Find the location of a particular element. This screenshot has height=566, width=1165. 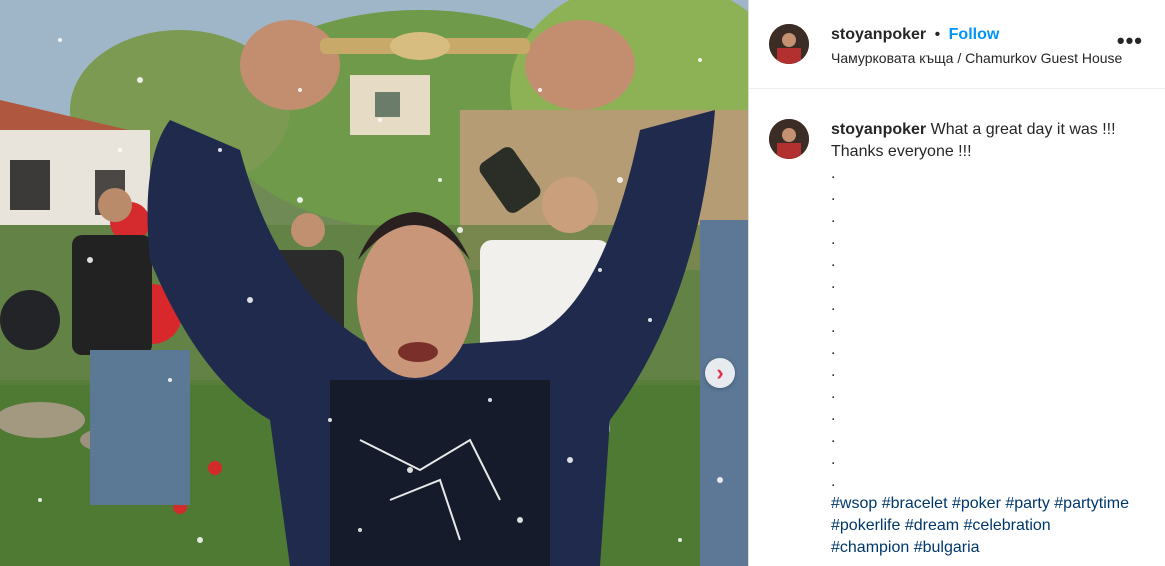

hashtag-link: #champion is located at coordinates (870, 547).